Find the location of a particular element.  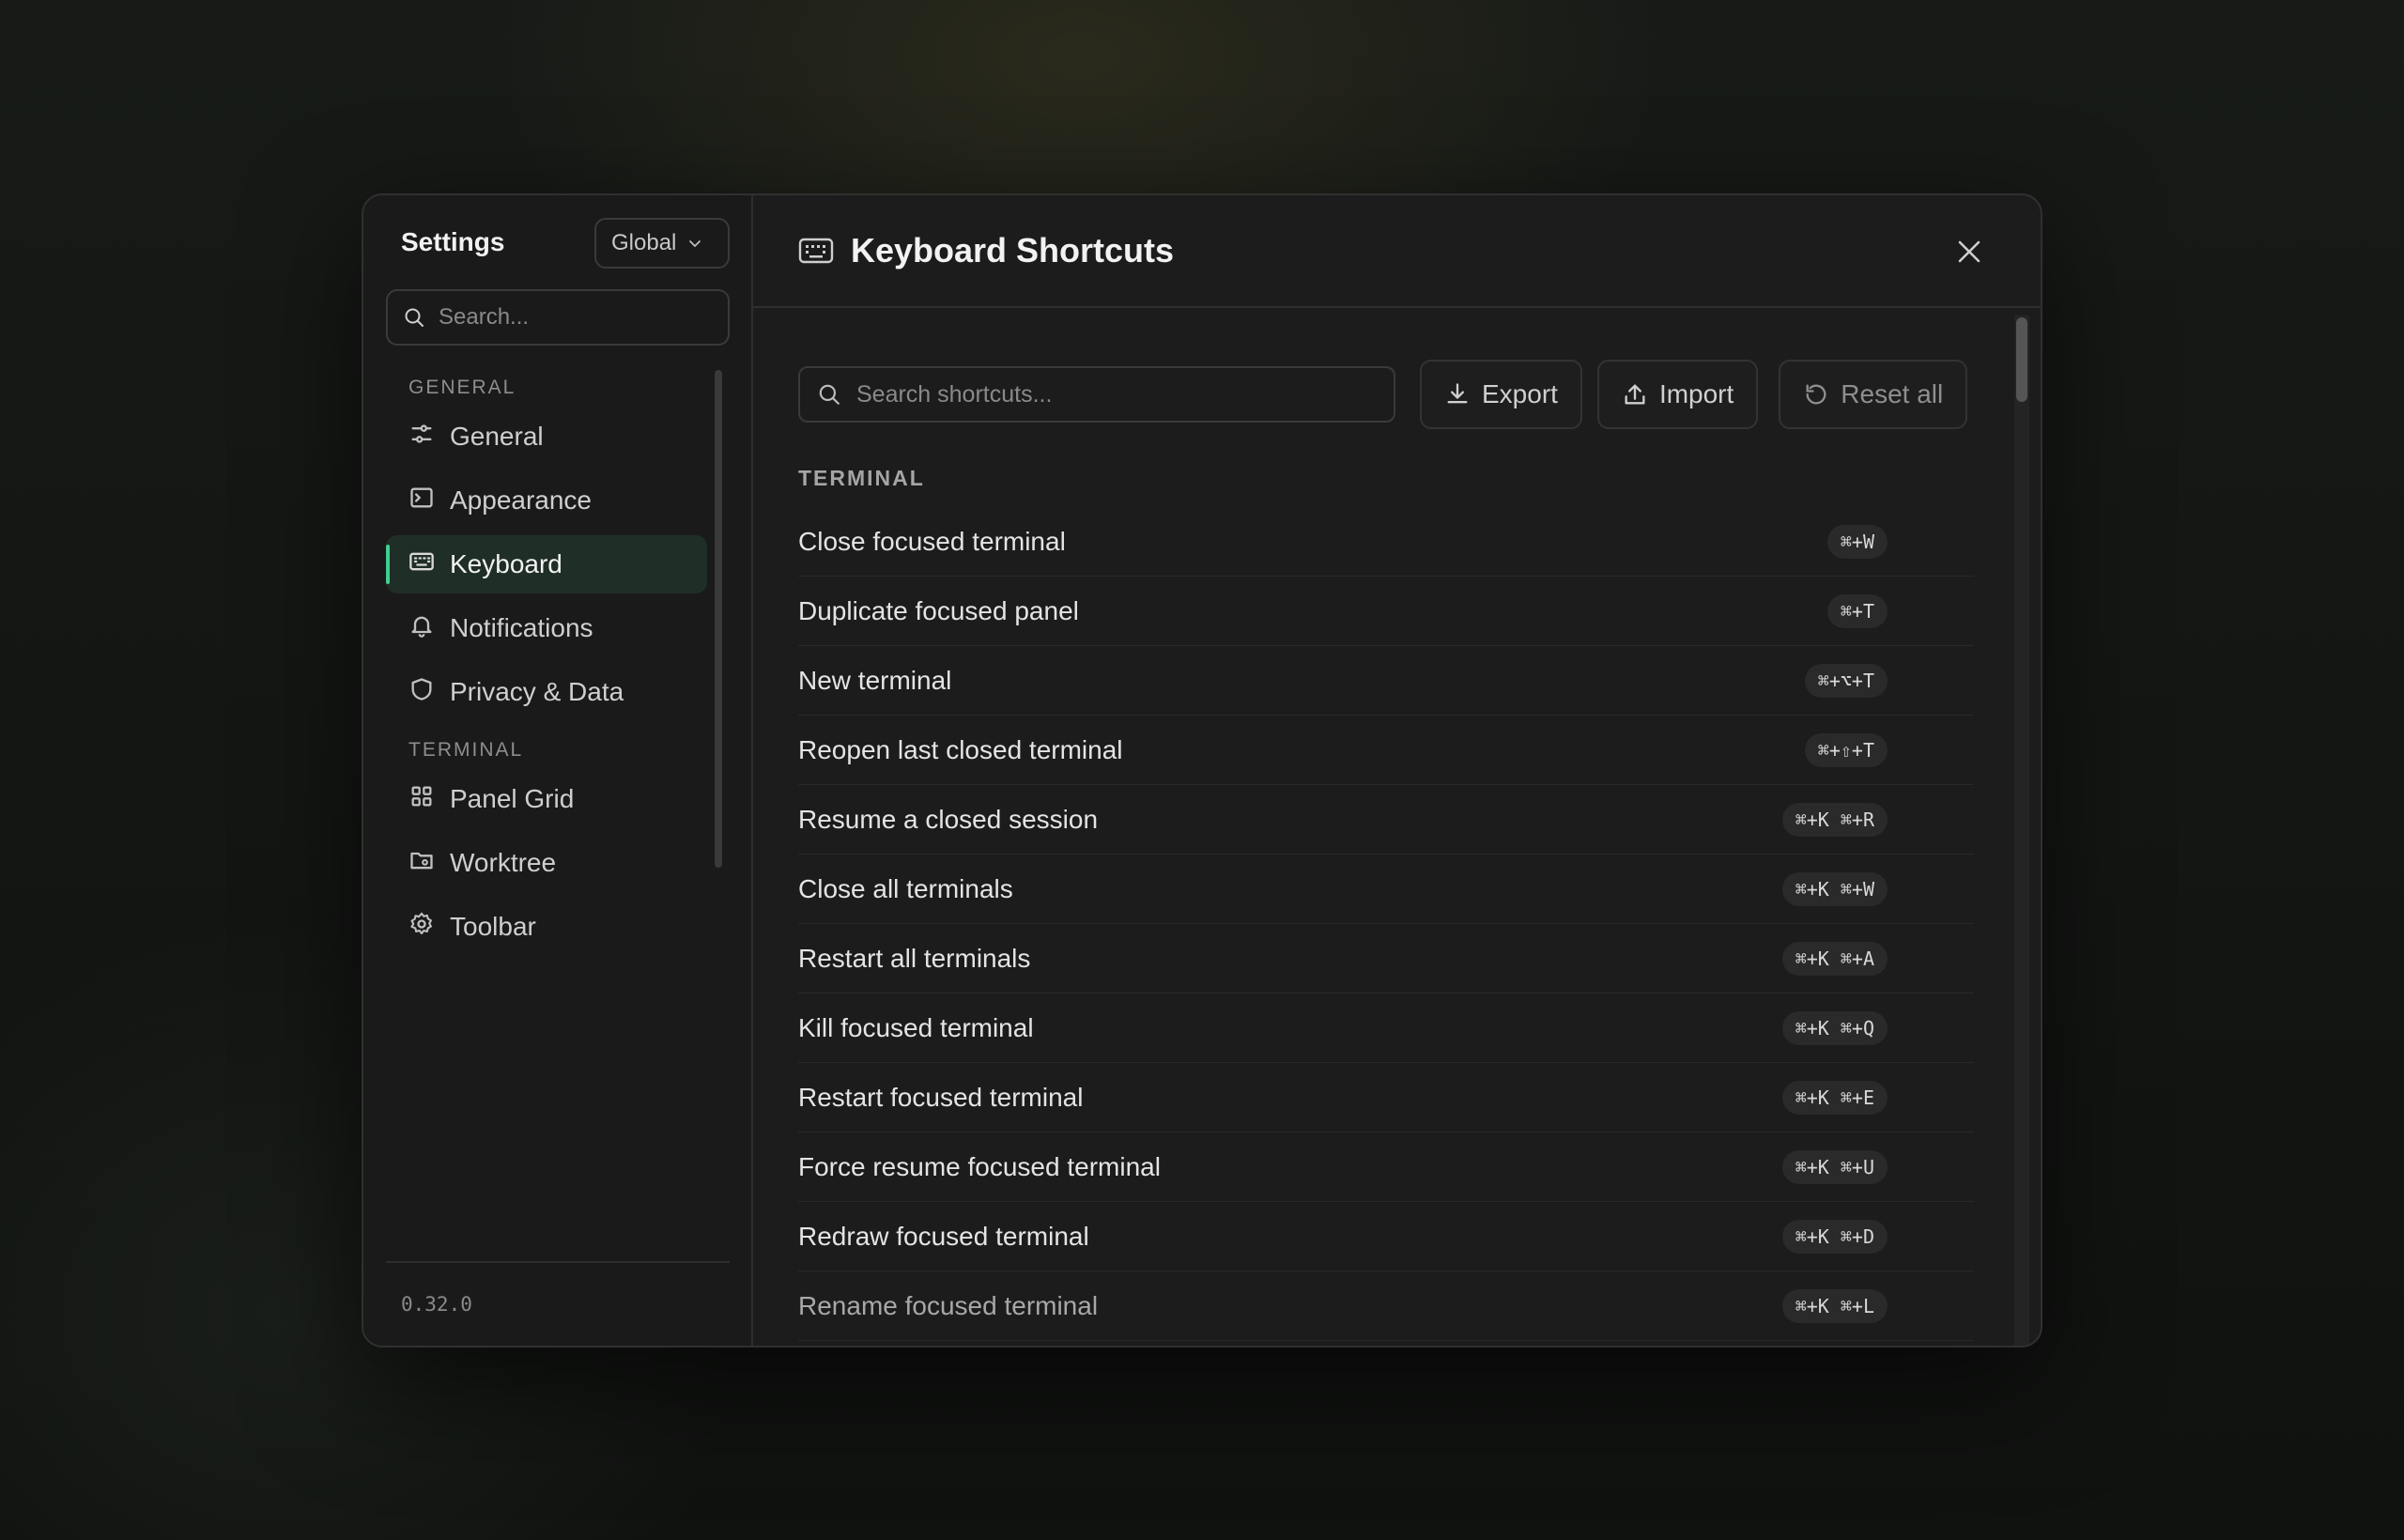

shortcut-row: Restart all terminals ⌘+K ⌘+A is located at coordinates (1386, 958).